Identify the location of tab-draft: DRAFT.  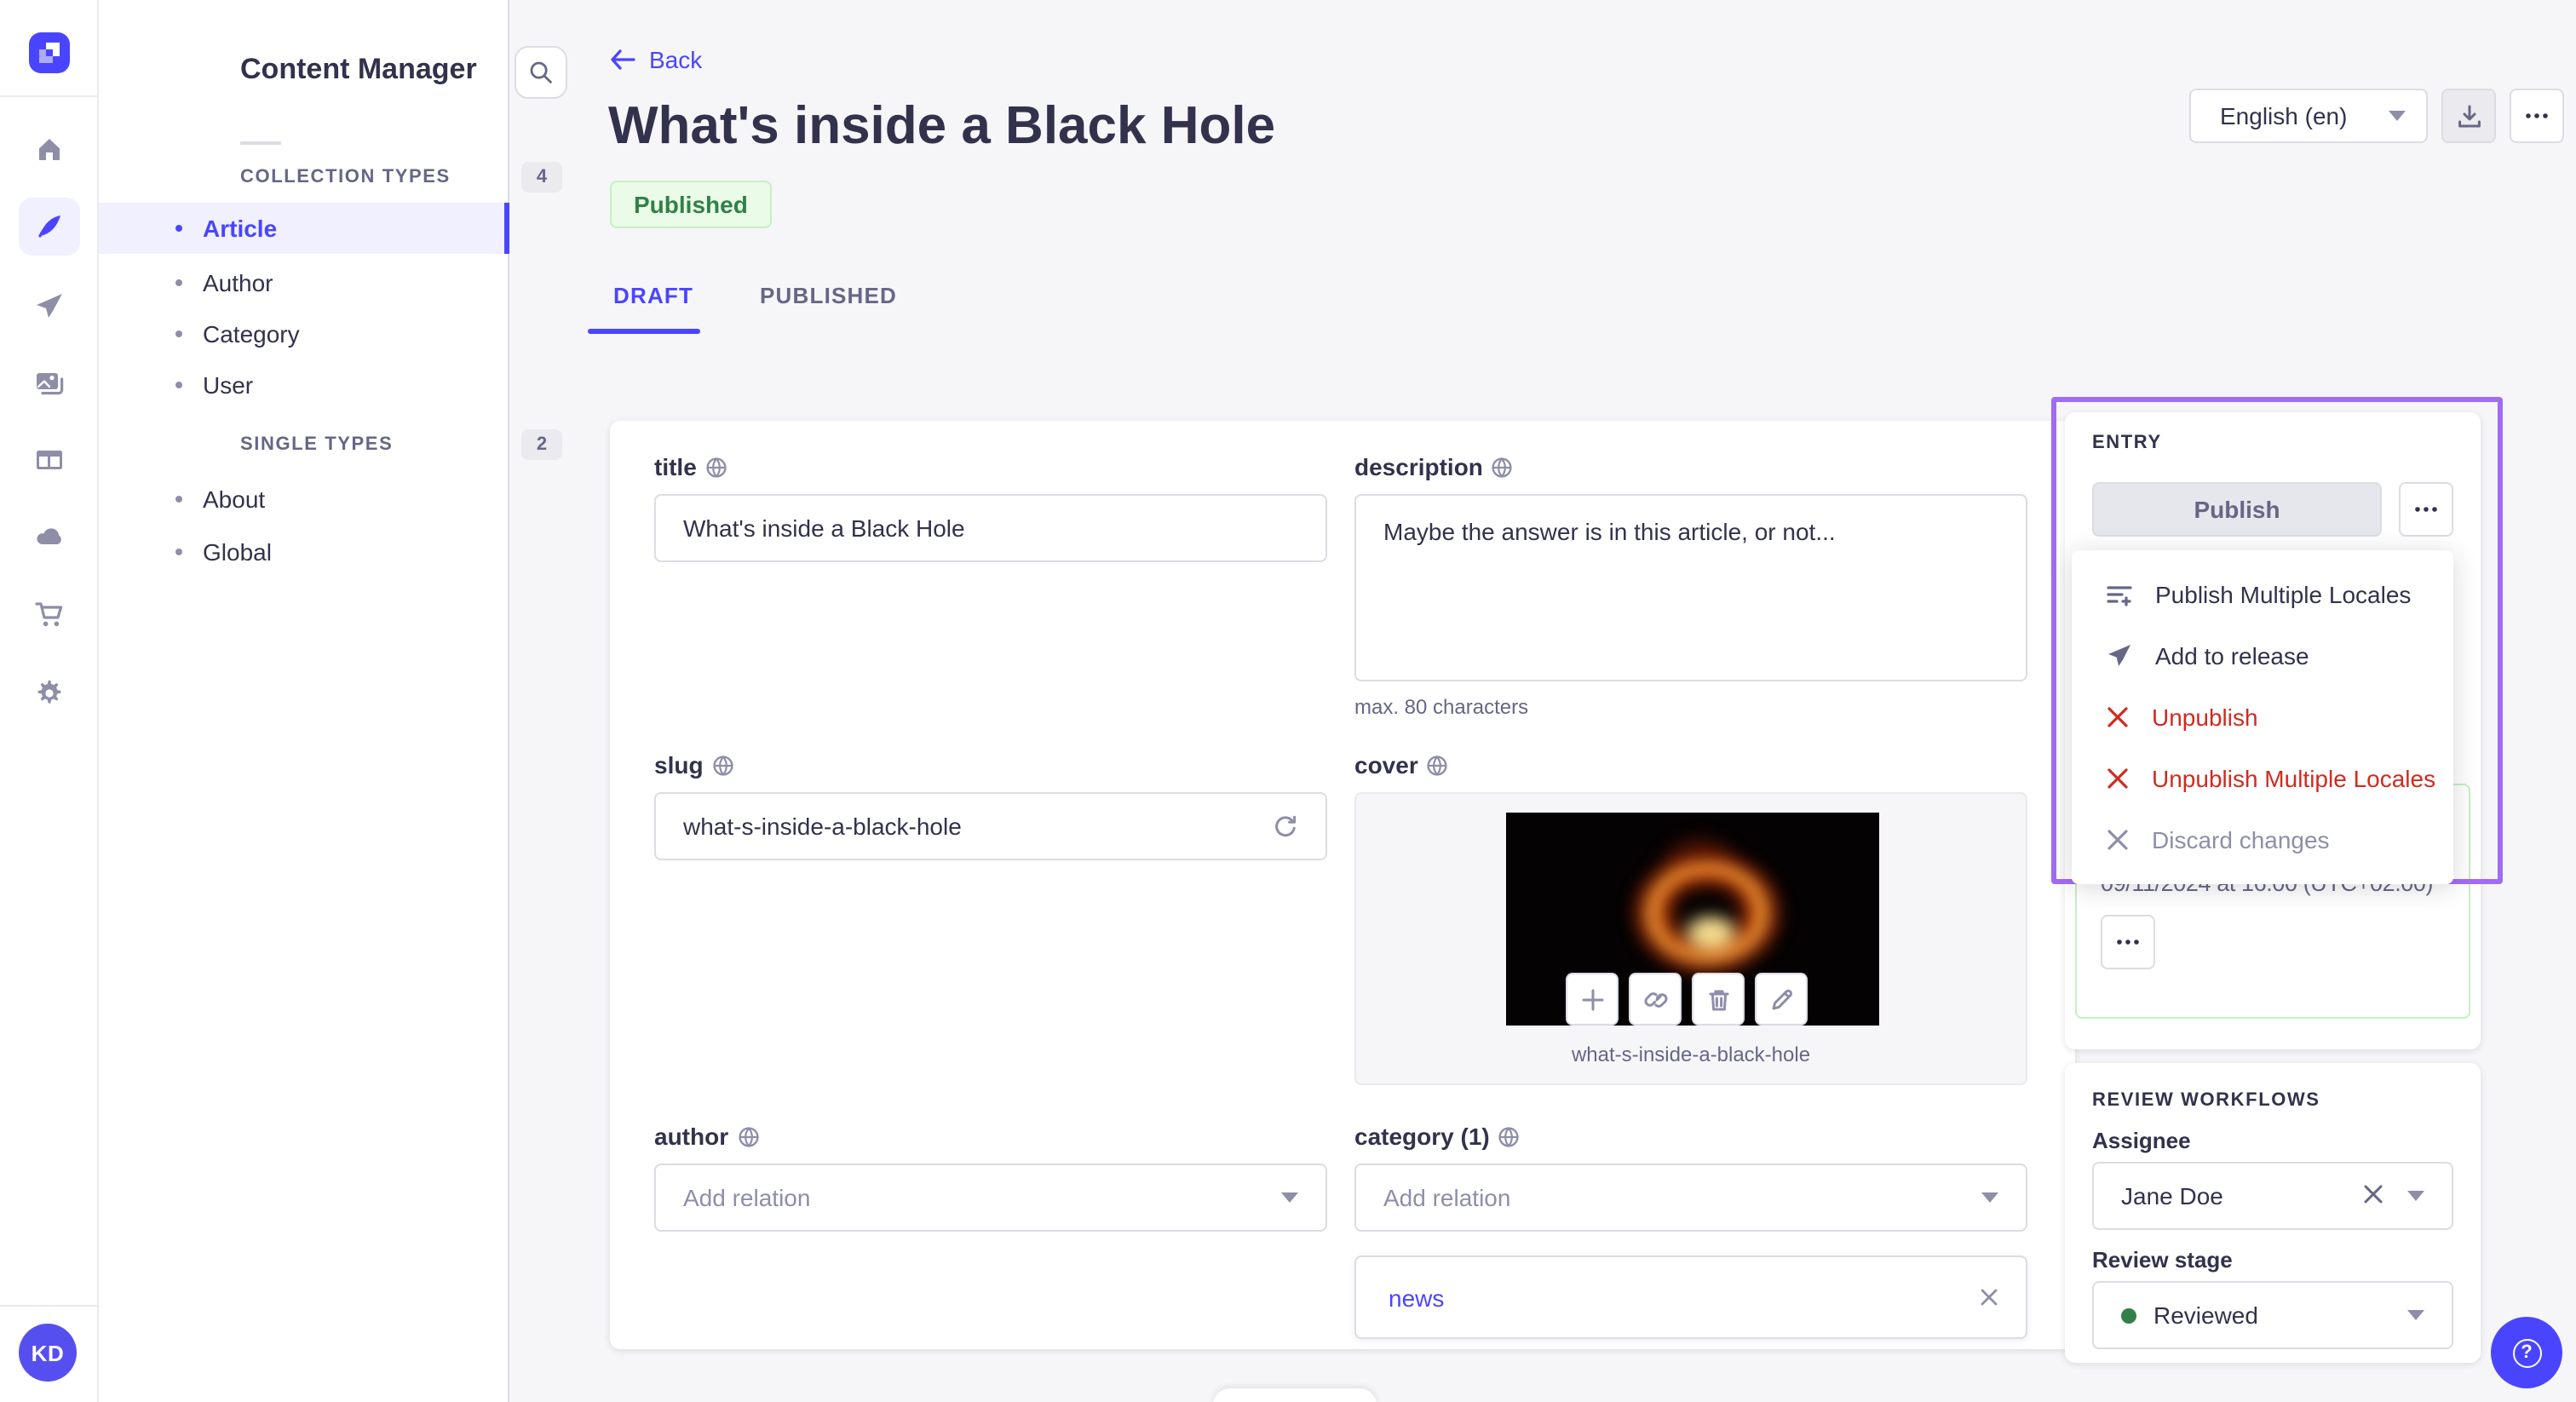
(653, 295).